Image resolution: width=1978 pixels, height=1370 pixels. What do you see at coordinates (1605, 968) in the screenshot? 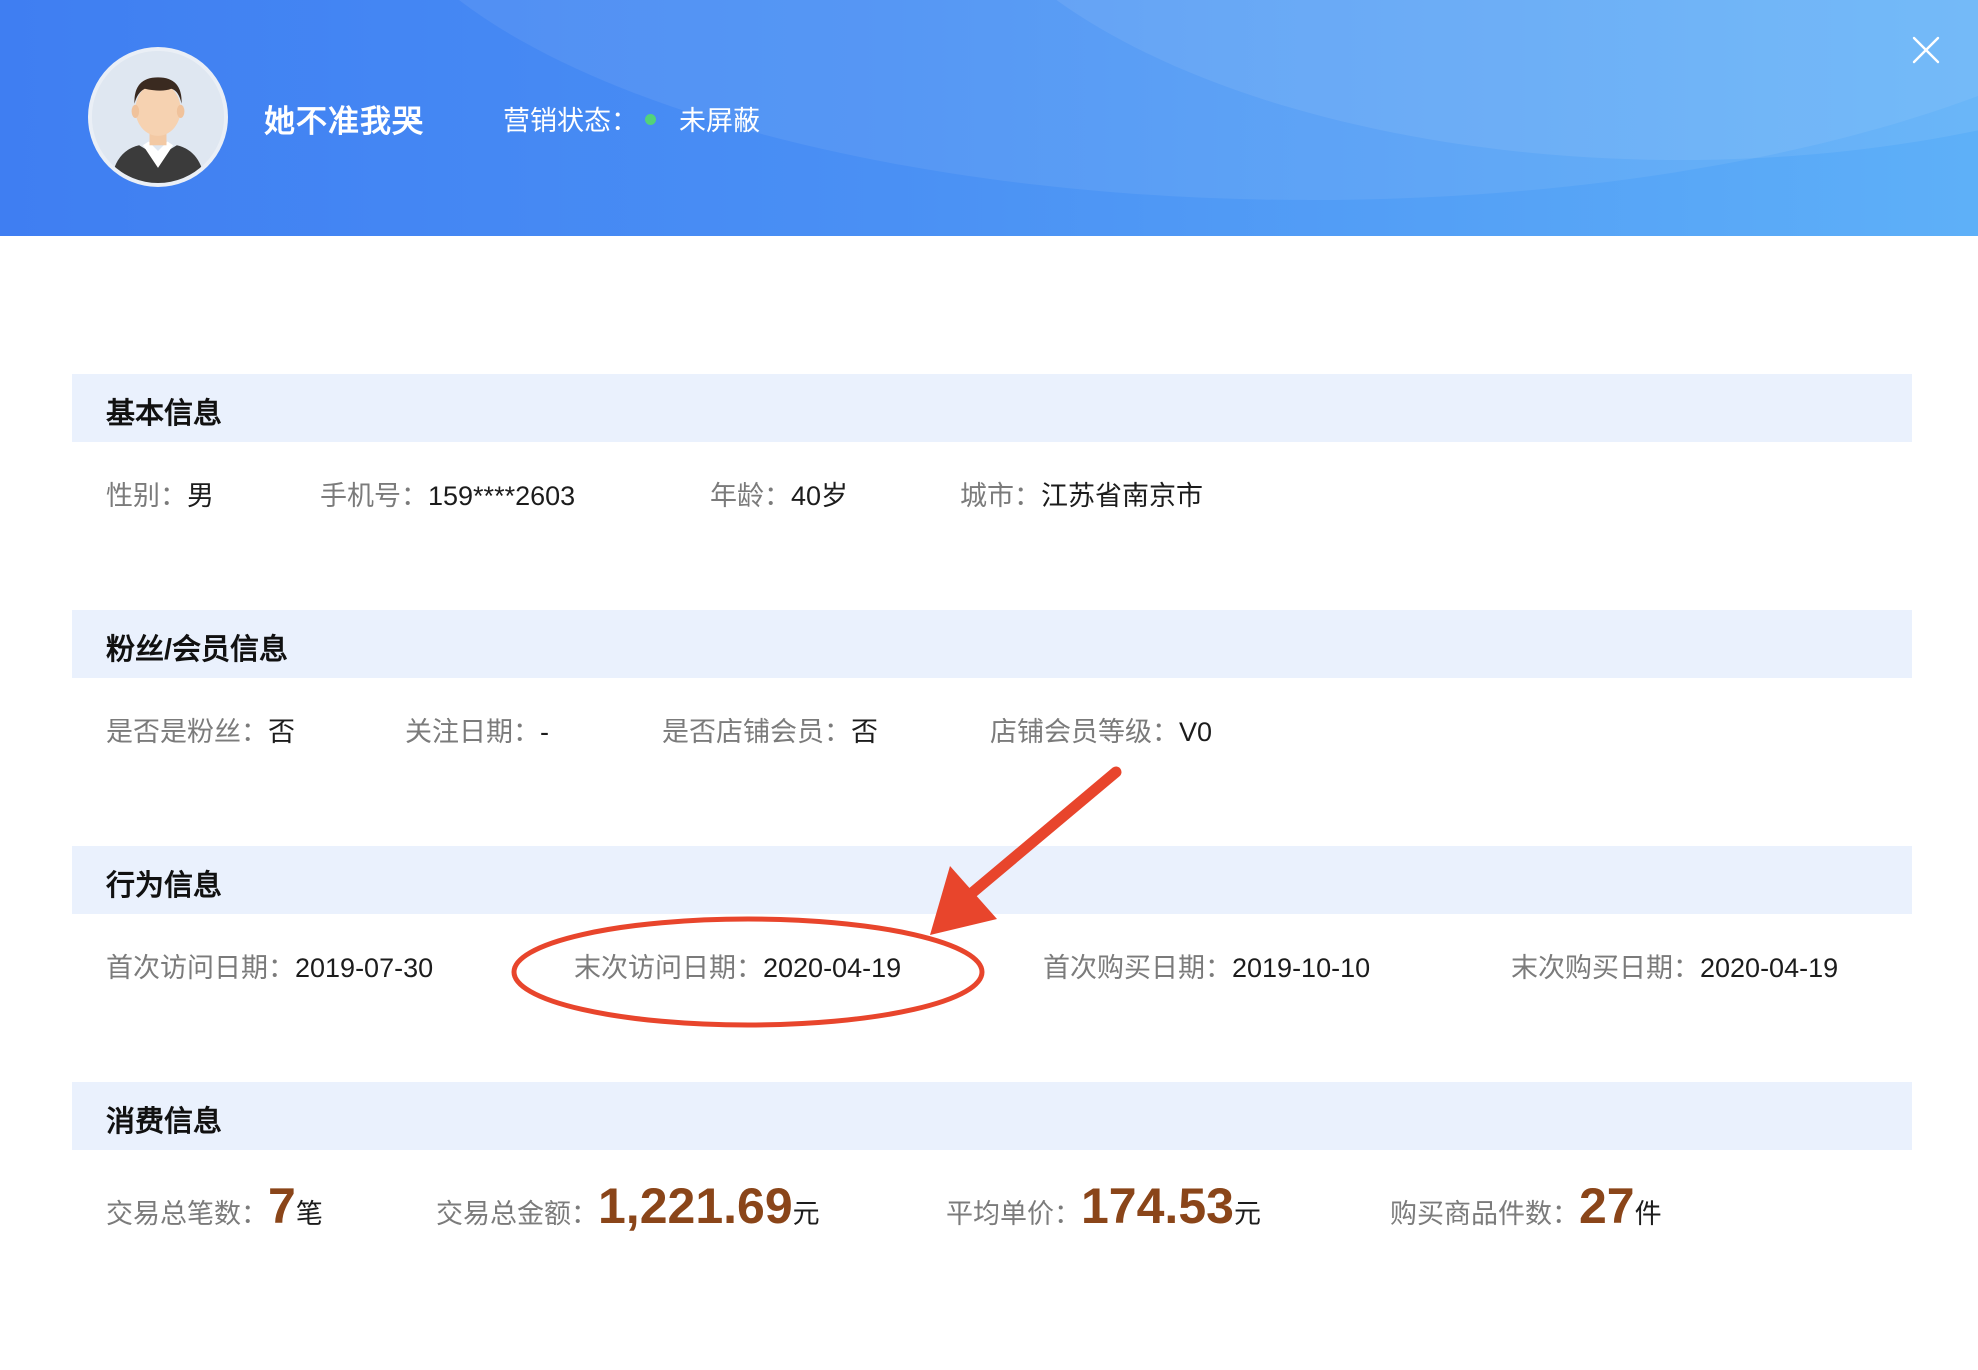
I see `field-label: 末次购买日期：` at bounding box center [1605, 968].